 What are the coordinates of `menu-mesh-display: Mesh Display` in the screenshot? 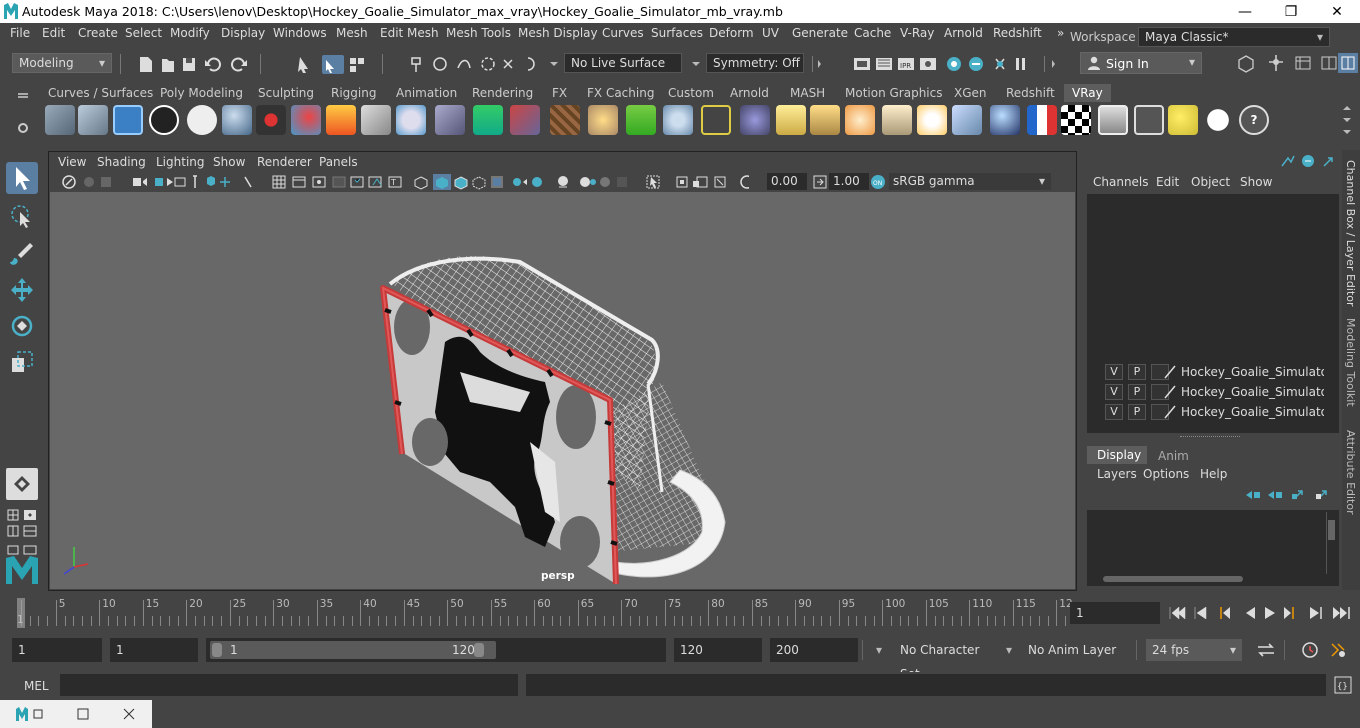 It's located at (558, 33).